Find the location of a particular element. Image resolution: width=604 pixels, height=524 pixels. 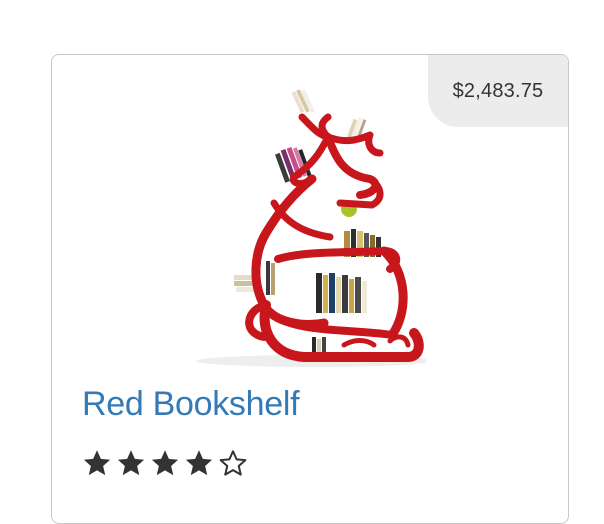

star-empty-icon is located at coordinates (233, 463).